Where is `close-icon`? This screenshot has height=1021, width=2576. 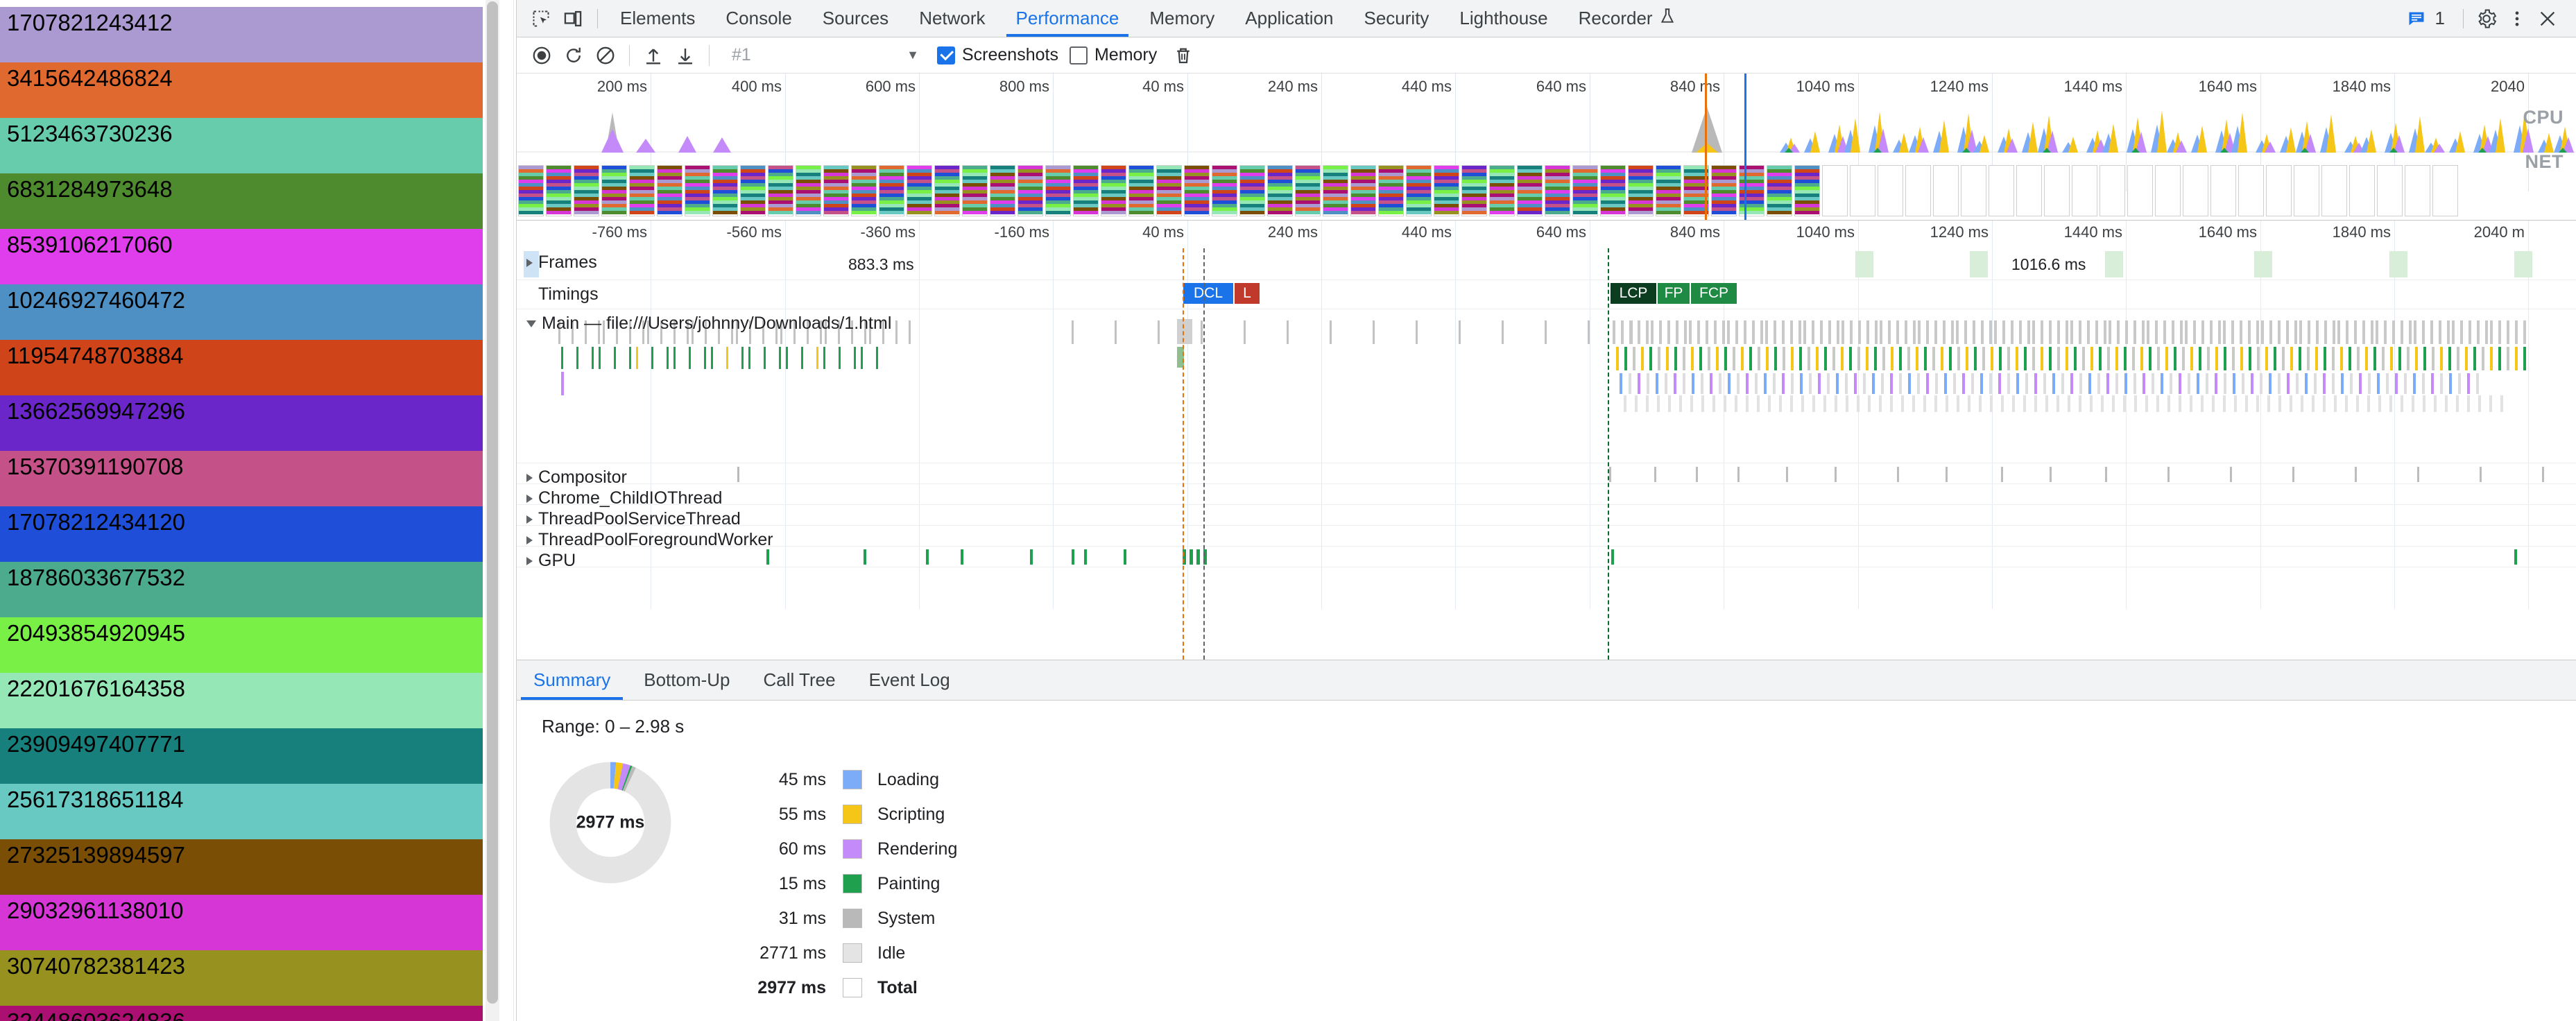 close-icon is located at coordinates (2547, 18).